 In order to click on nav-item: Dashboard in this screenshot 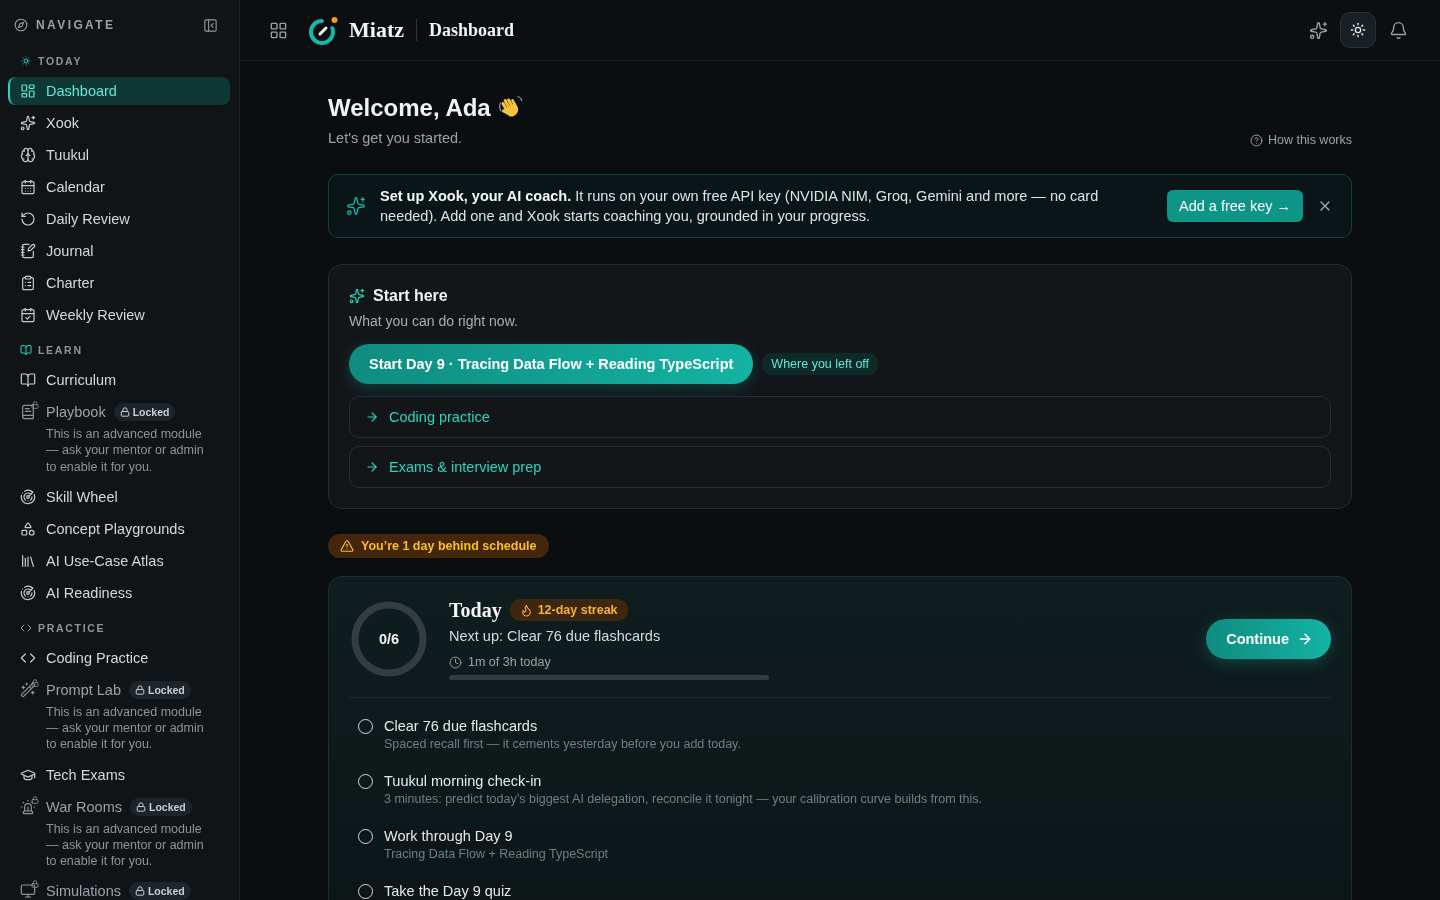, I will do `click(119, 91)`.